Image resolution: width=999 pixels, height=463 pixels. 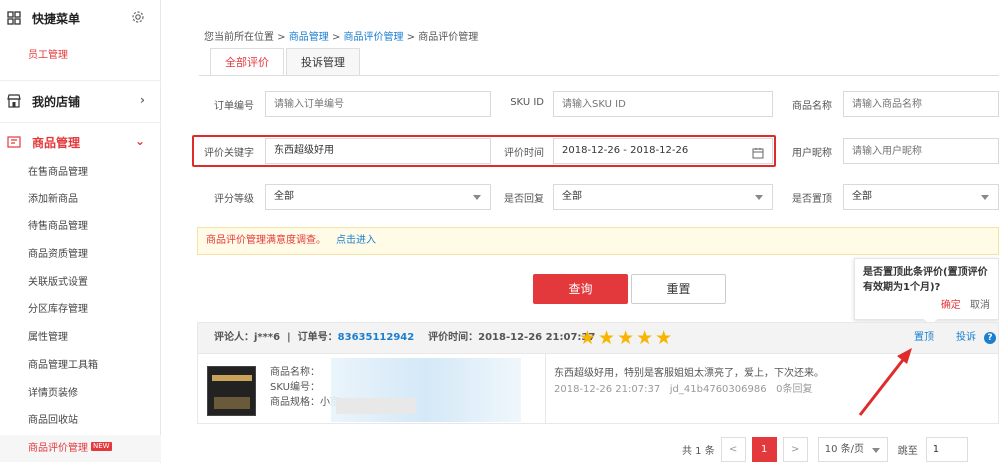 What do you see at coordinates (764, 449) in the screenshot?
I see `pager-page-1: 1` at bounding box center [764, 449].